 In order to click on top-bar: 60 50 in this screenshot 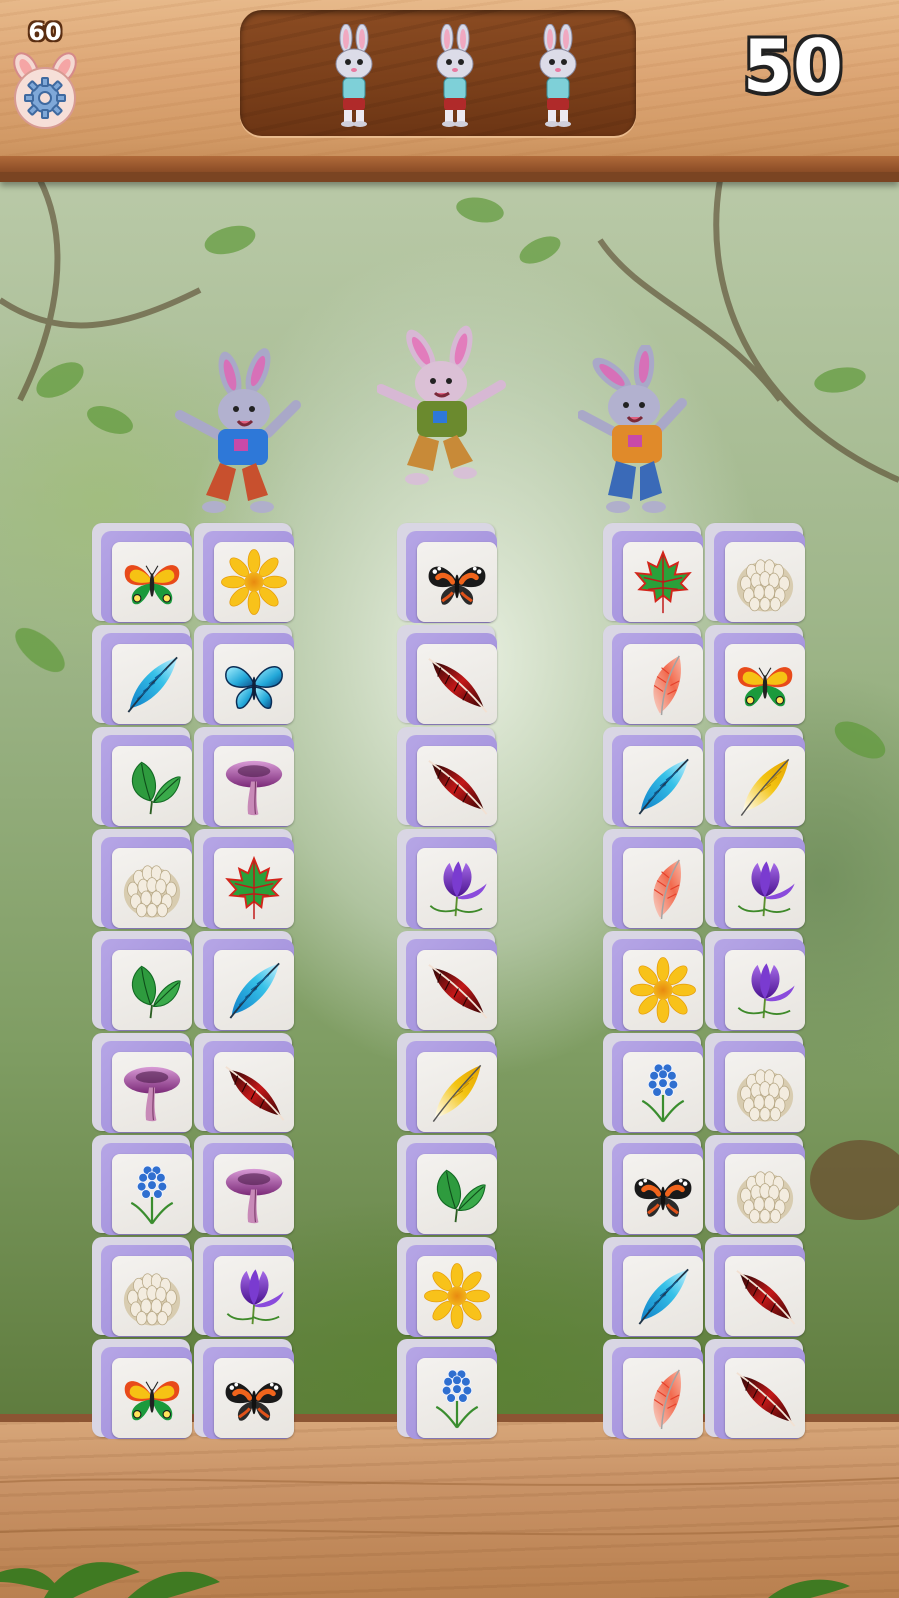, I will do `click(449, 91)`.